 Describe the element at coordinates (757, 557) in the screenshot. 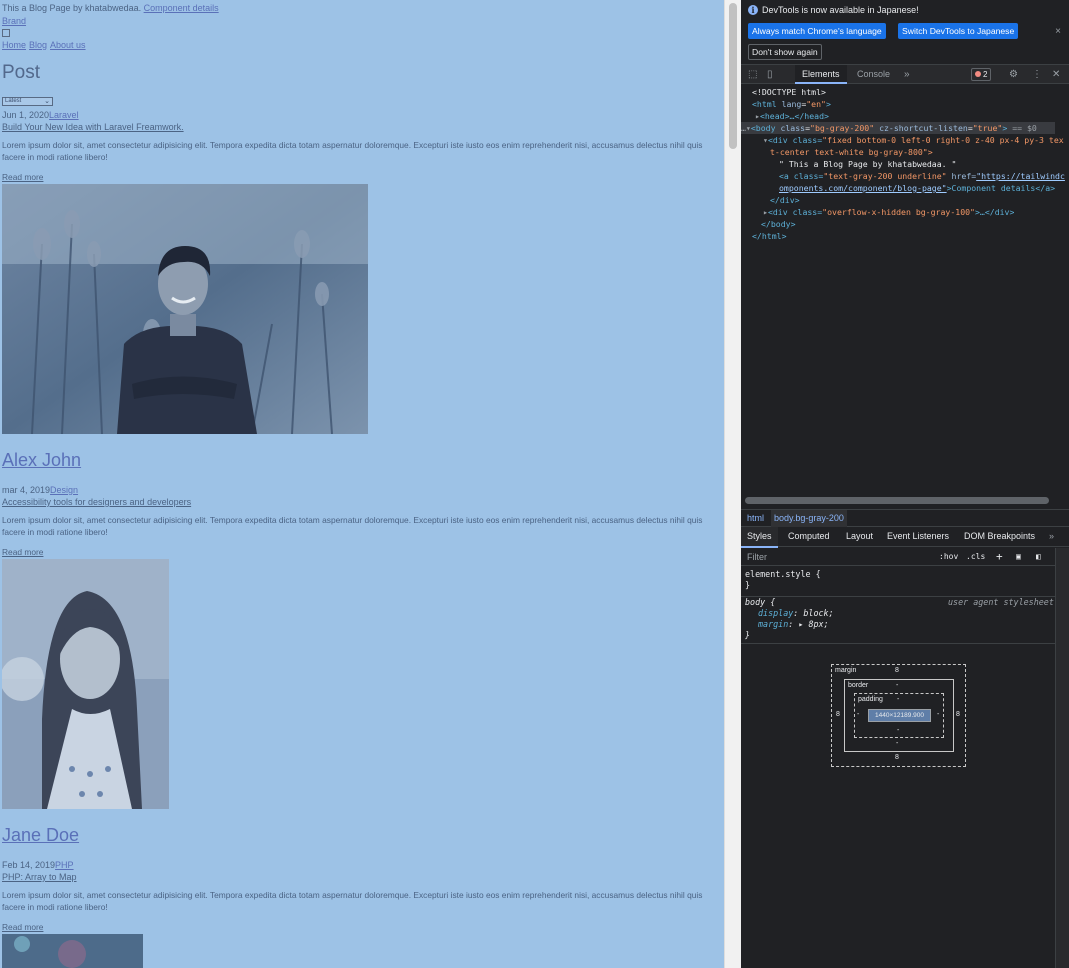

I see `filter-input: Filter` at that location.